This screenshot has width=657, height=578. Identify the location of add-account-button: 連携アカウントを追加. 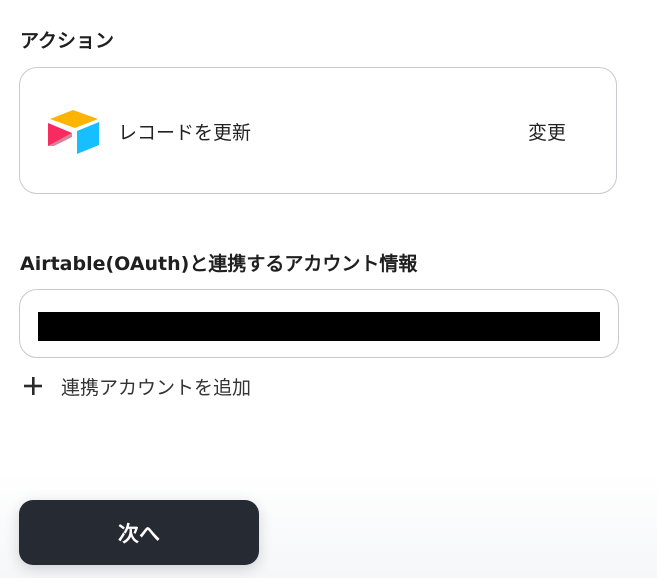
(136, 386).